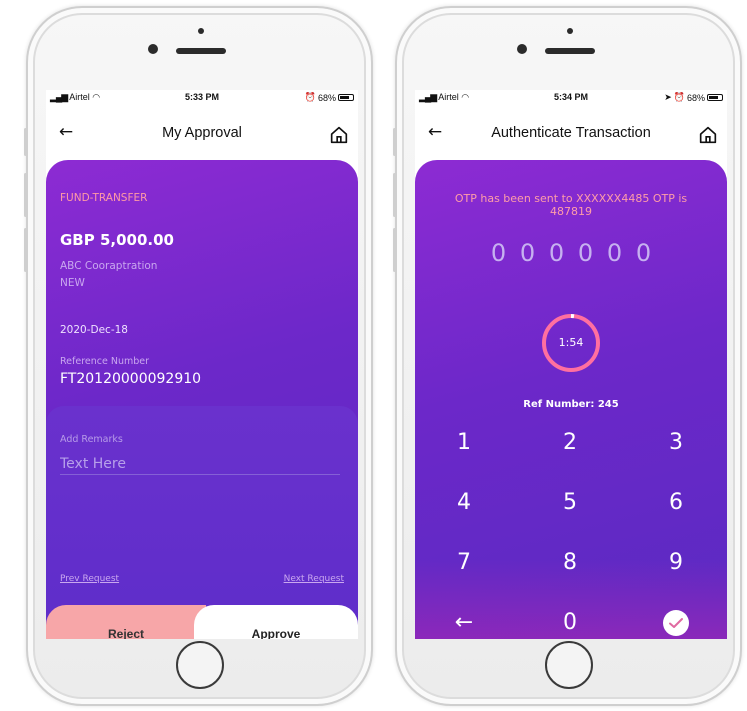 This screenshot has width=747, height=711. What do you see at coordinates (464, 503) in the screenshot?
I see `key-4: 4` at bounding box center [464, 503].